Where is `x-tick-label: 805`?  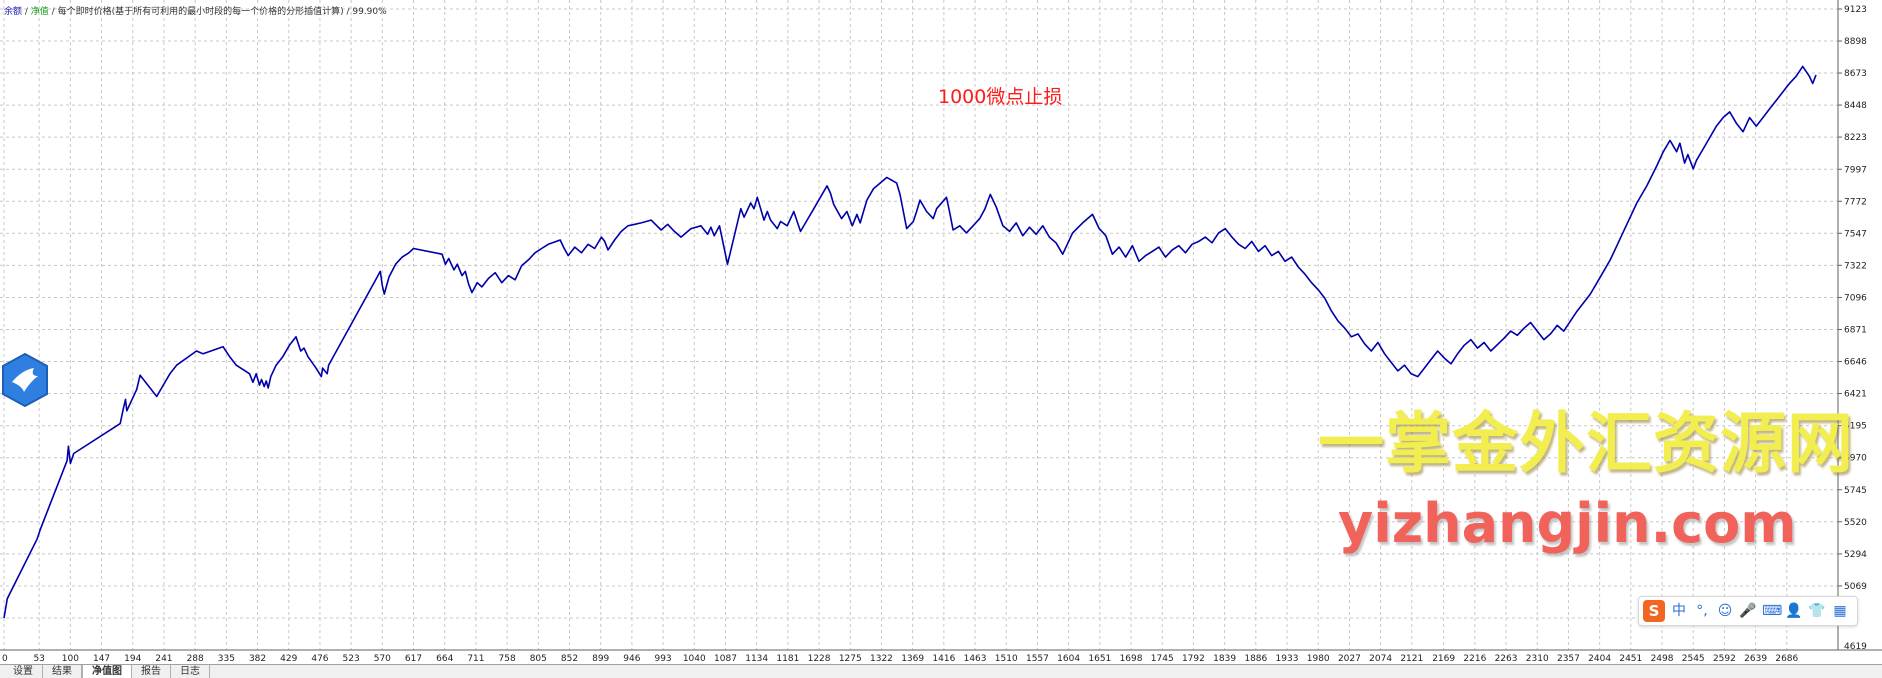 x-tick-label: 805 is located at coordinates (538, 659).